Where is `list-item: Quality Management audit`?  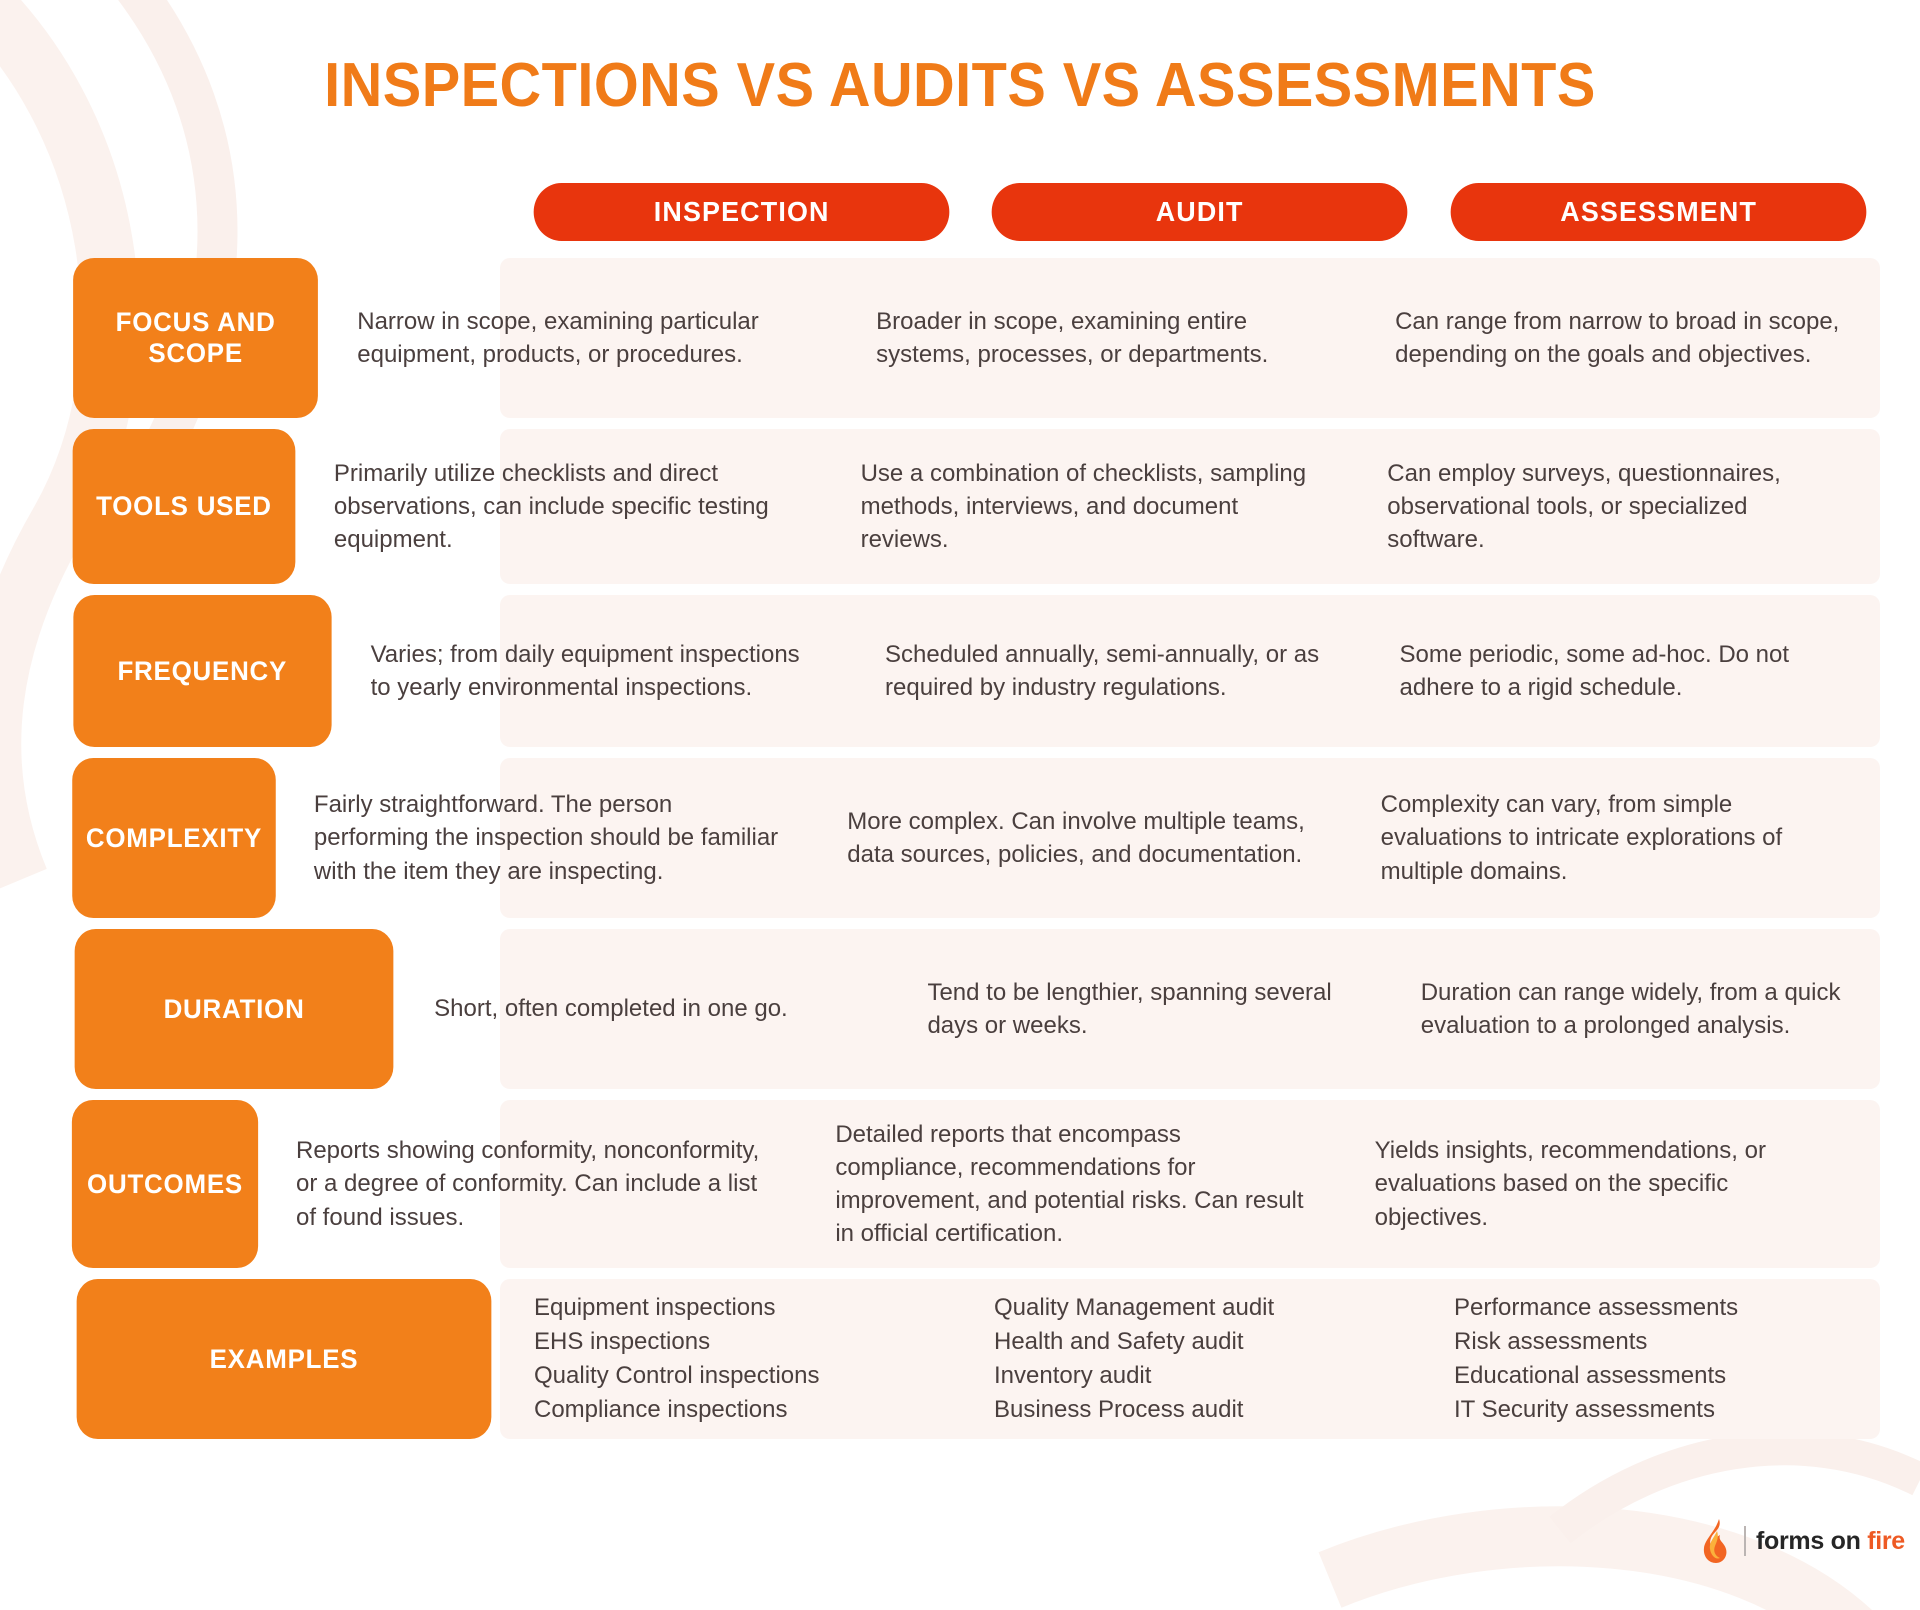
list-item: Quality Management audit is located at coordinates (1134, 1307).